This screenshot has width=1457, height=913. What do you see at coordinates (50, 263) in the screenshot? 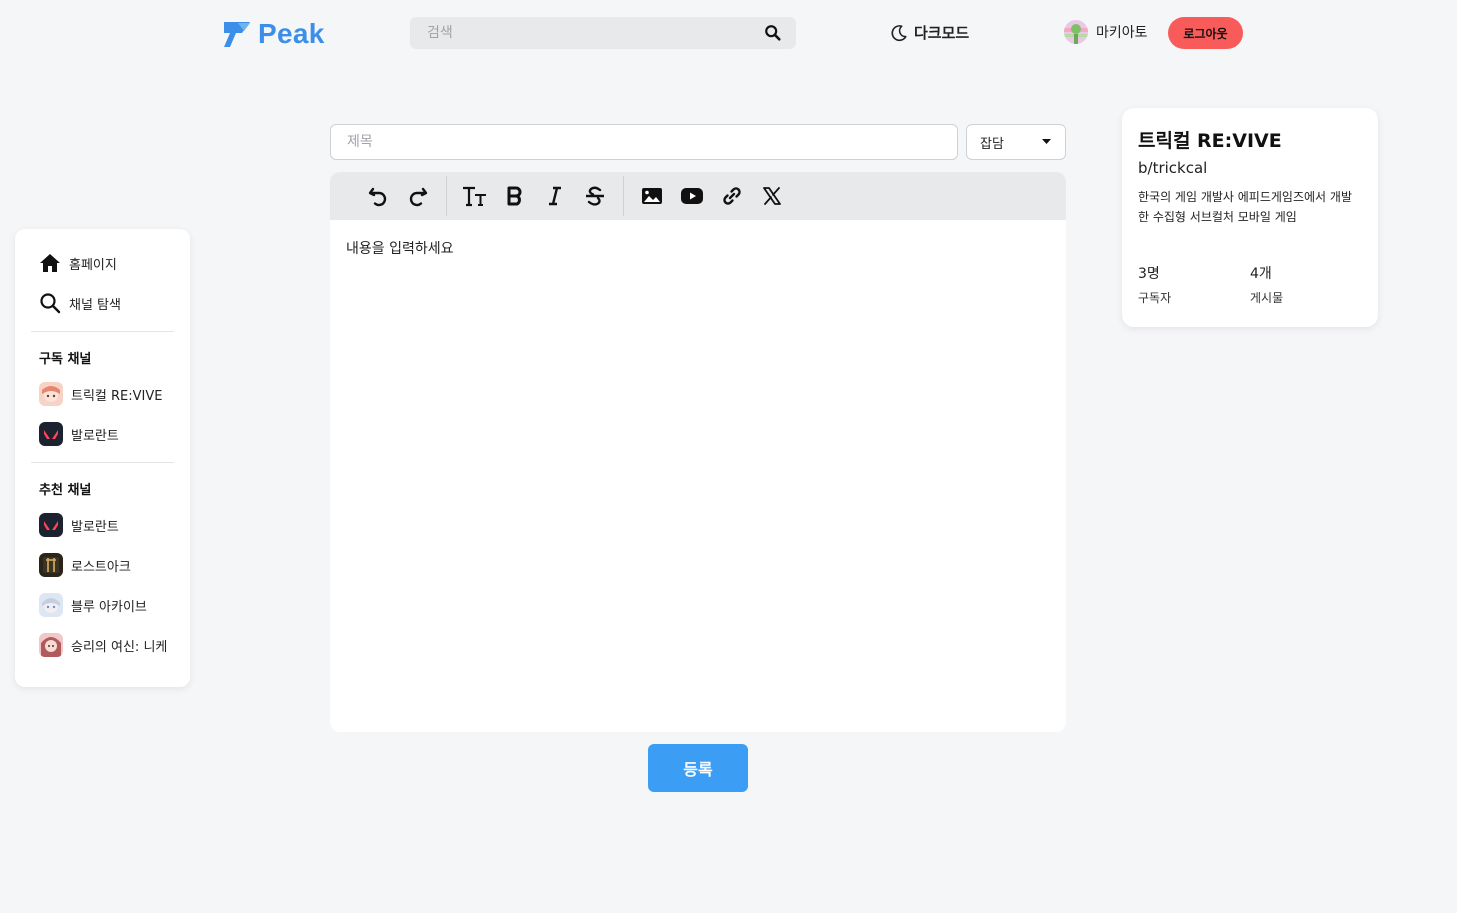
I see `home-icon` at bounding box center [50, 263].